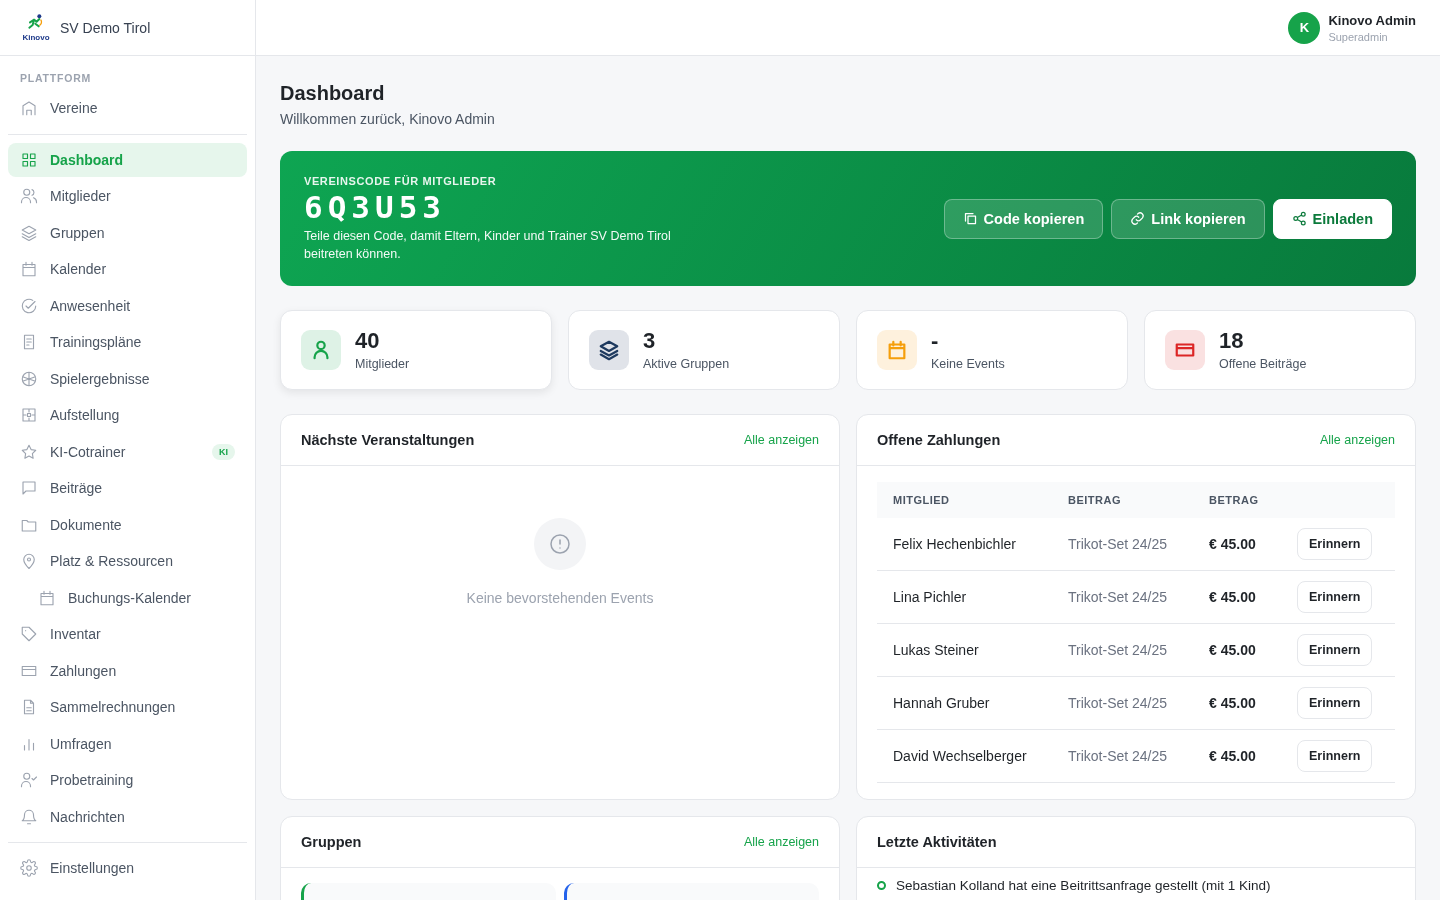  Describe the element at coordinates (1138, 218) in the screenshot. I see `link-icon` at that location.